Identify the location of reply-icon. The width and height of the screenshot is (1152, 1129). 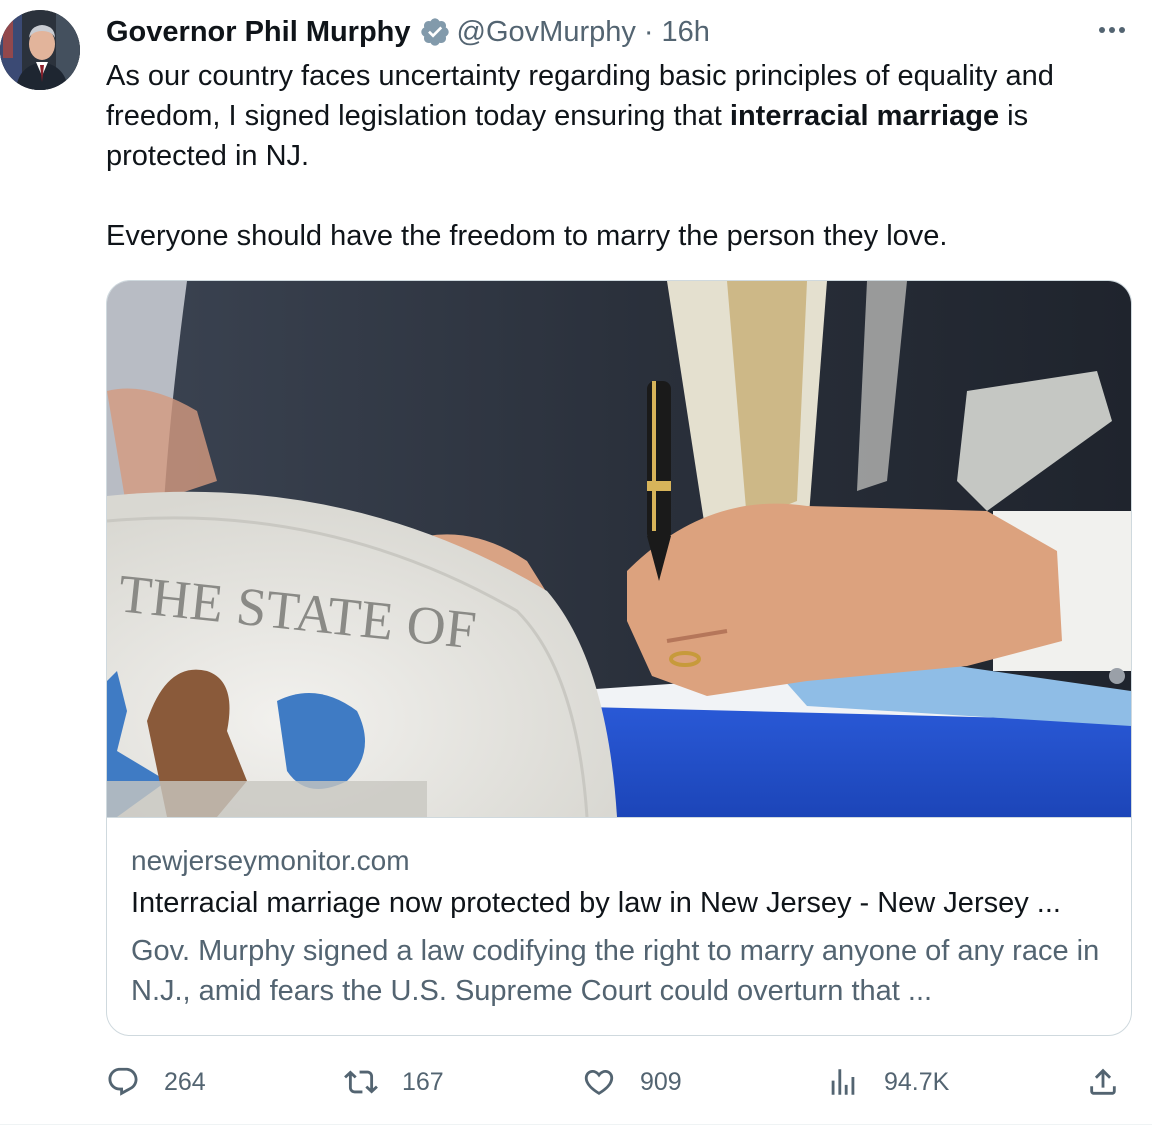
(123, 1081).